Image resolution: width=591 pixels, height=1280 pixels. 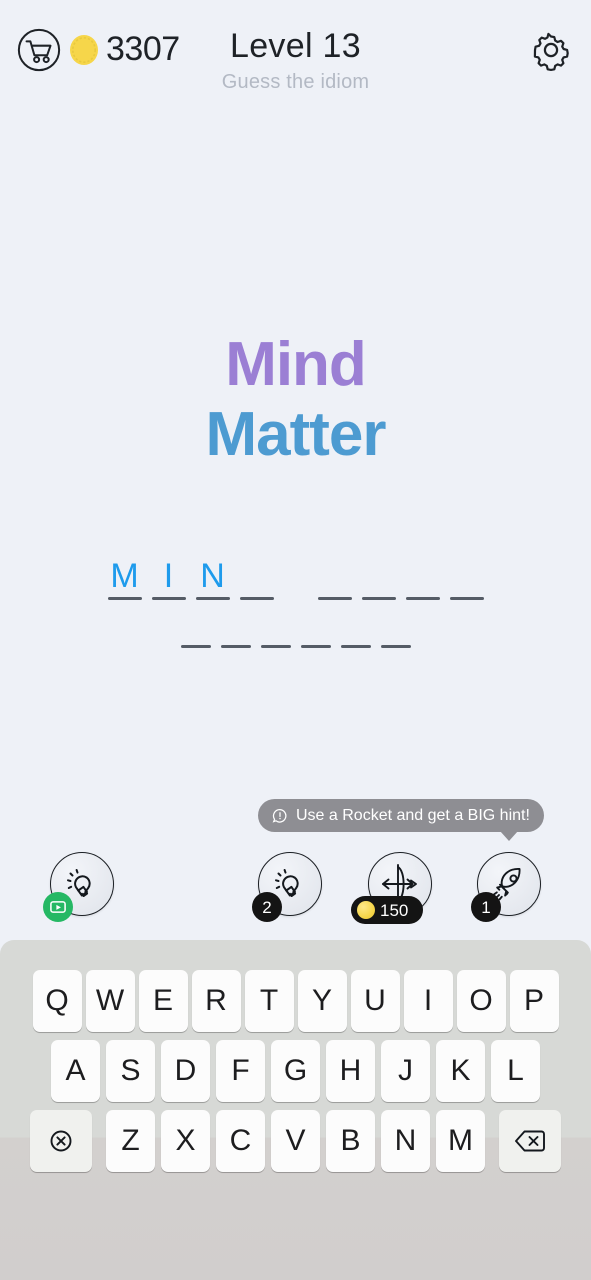 I want to click on keyboard-row-3: Z X C V B N M, so click(x=295, y=1137).